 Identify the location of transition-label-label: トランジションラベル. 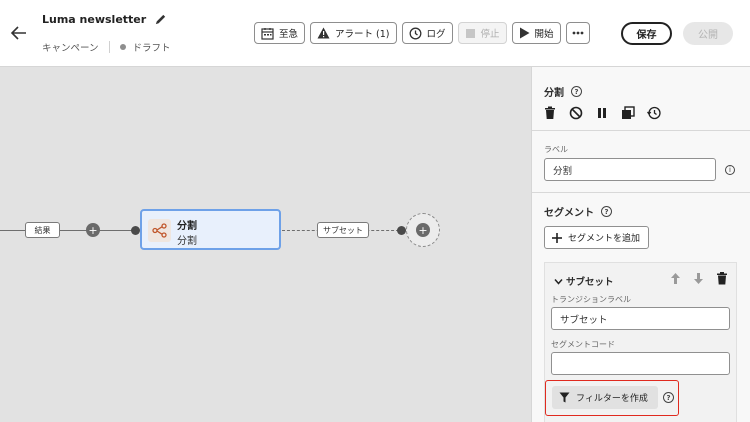
(591, 299).